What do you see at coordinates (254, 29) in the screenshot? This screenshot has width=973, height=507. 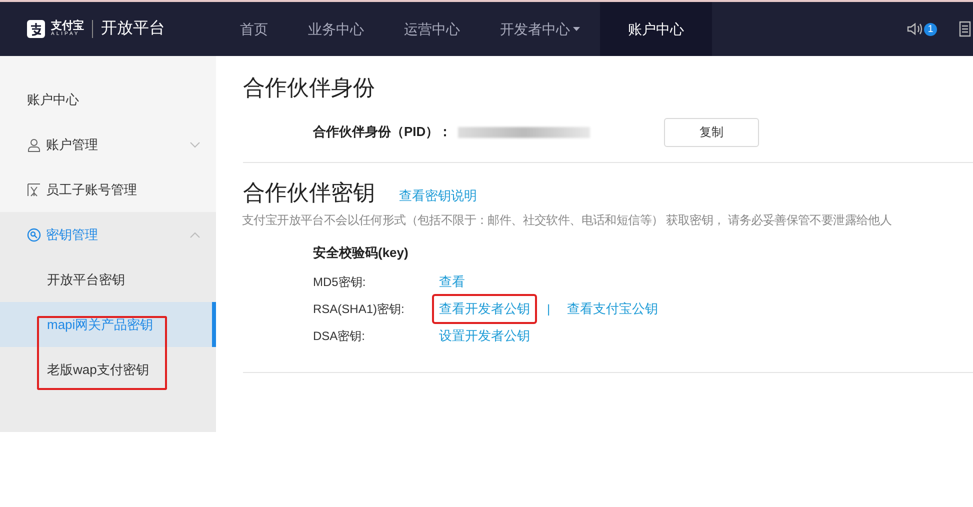 I see `nav-tab: 首页` at bounding box center [254, 29].